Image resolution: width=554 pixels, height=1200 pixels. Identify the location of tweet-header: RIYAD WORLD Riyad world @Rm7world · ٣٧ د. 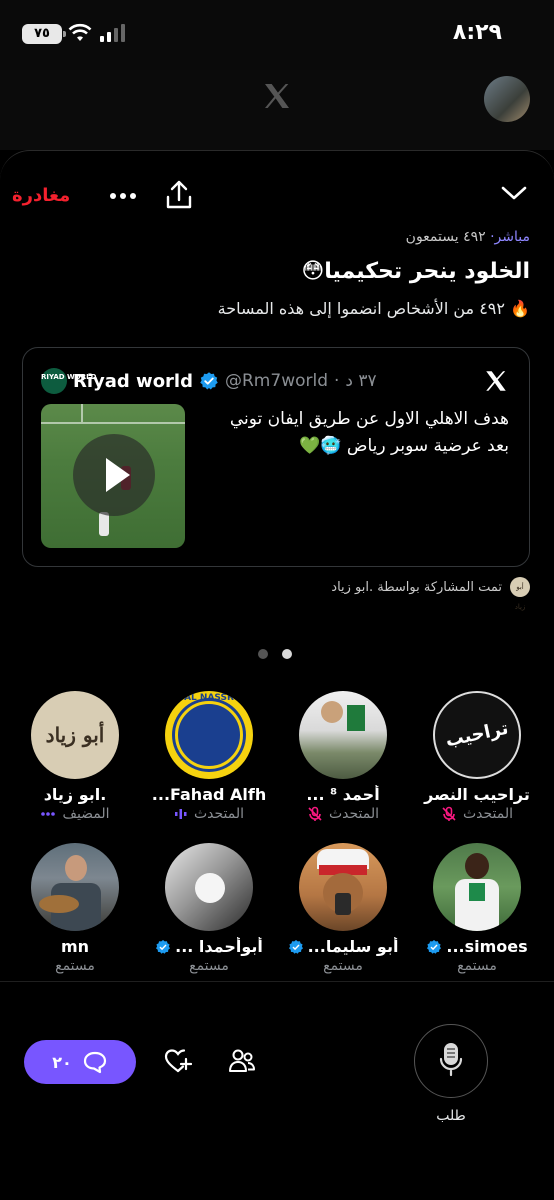
(209, 381).